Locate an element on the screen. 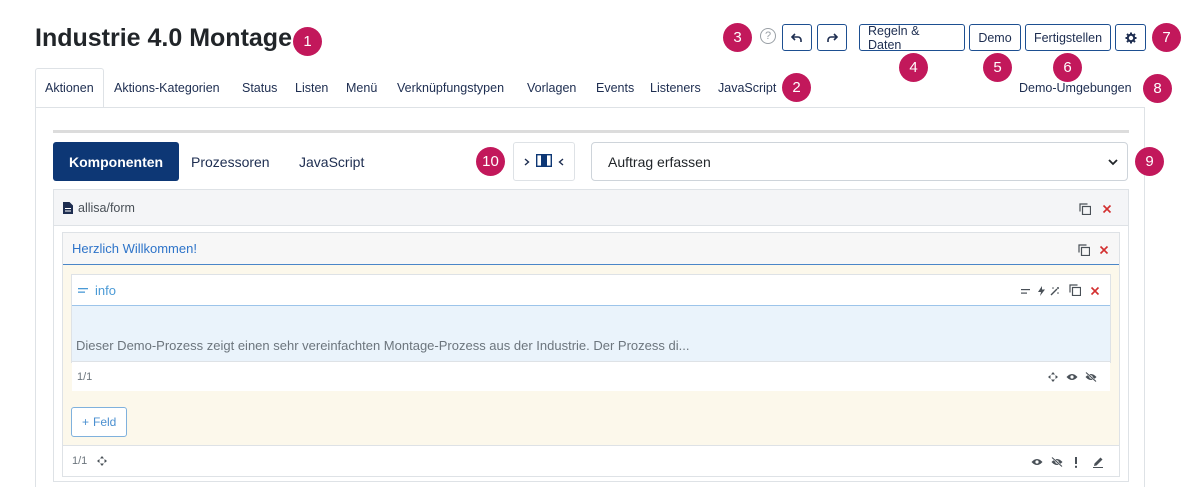 This screenshot has height=487, width=1186. field-header: info is located at coordinates (591, 290).